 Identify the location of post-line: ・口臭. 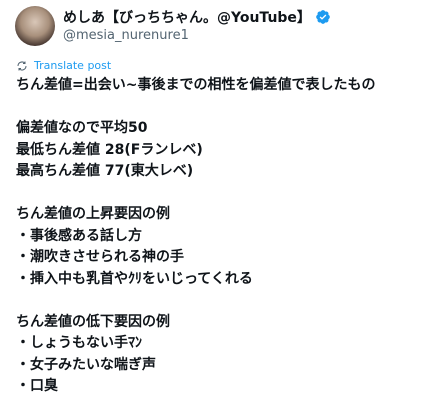
(37, 386).